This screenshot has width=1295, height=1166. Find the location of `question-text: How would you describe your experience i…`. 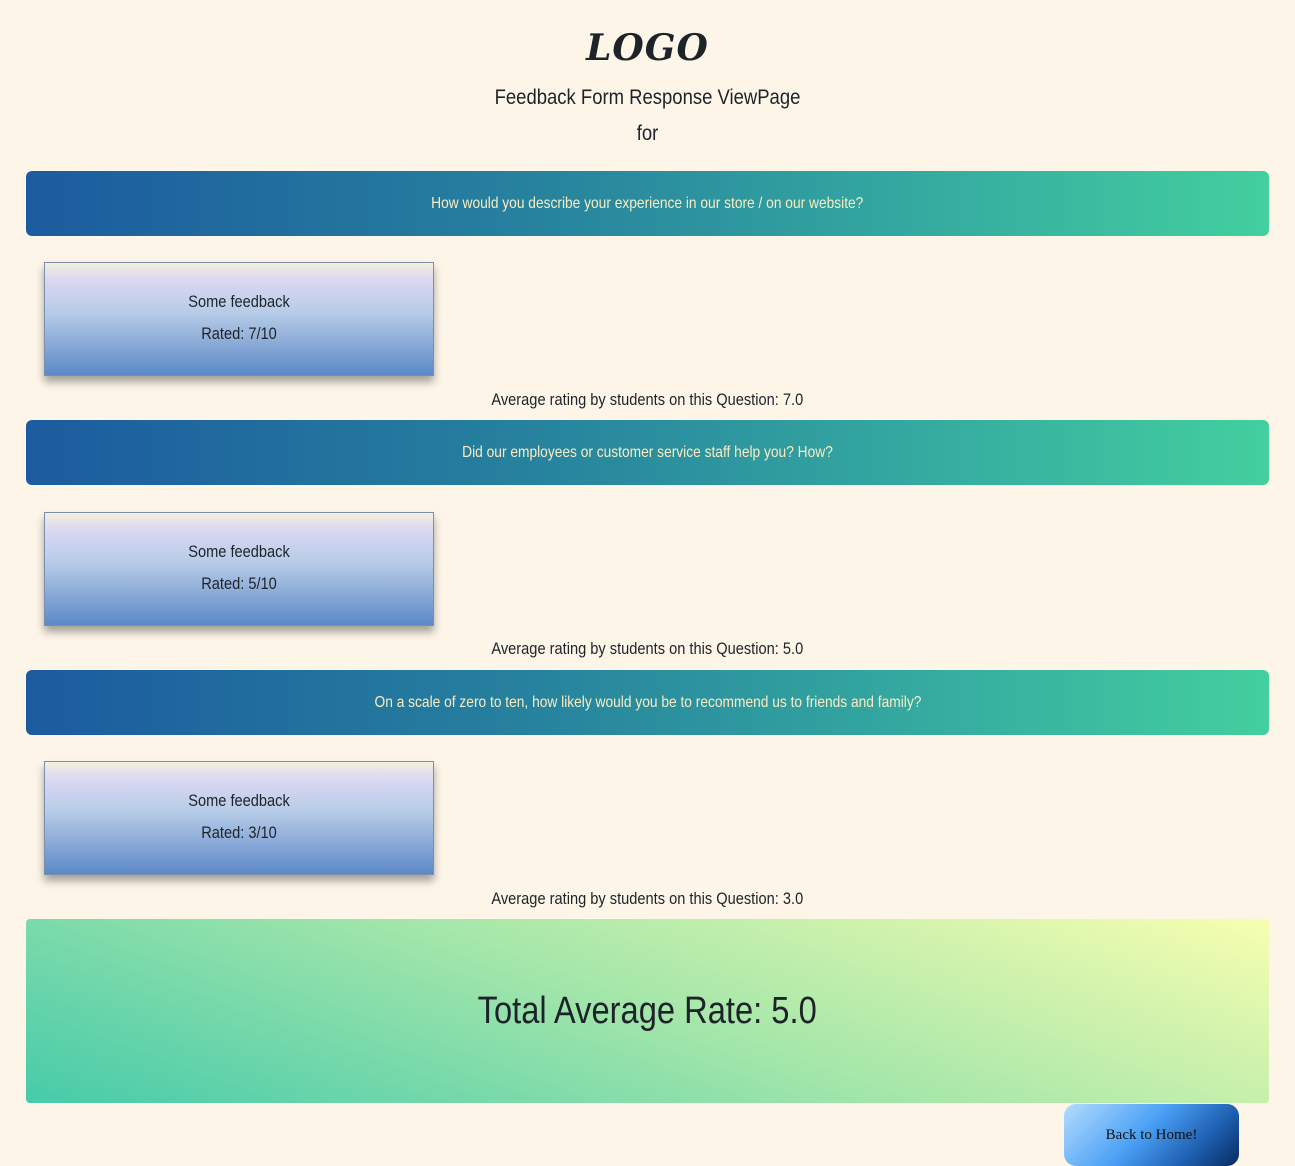

question-text: How would you describe your experience i… is located at coordinates (647, 203).